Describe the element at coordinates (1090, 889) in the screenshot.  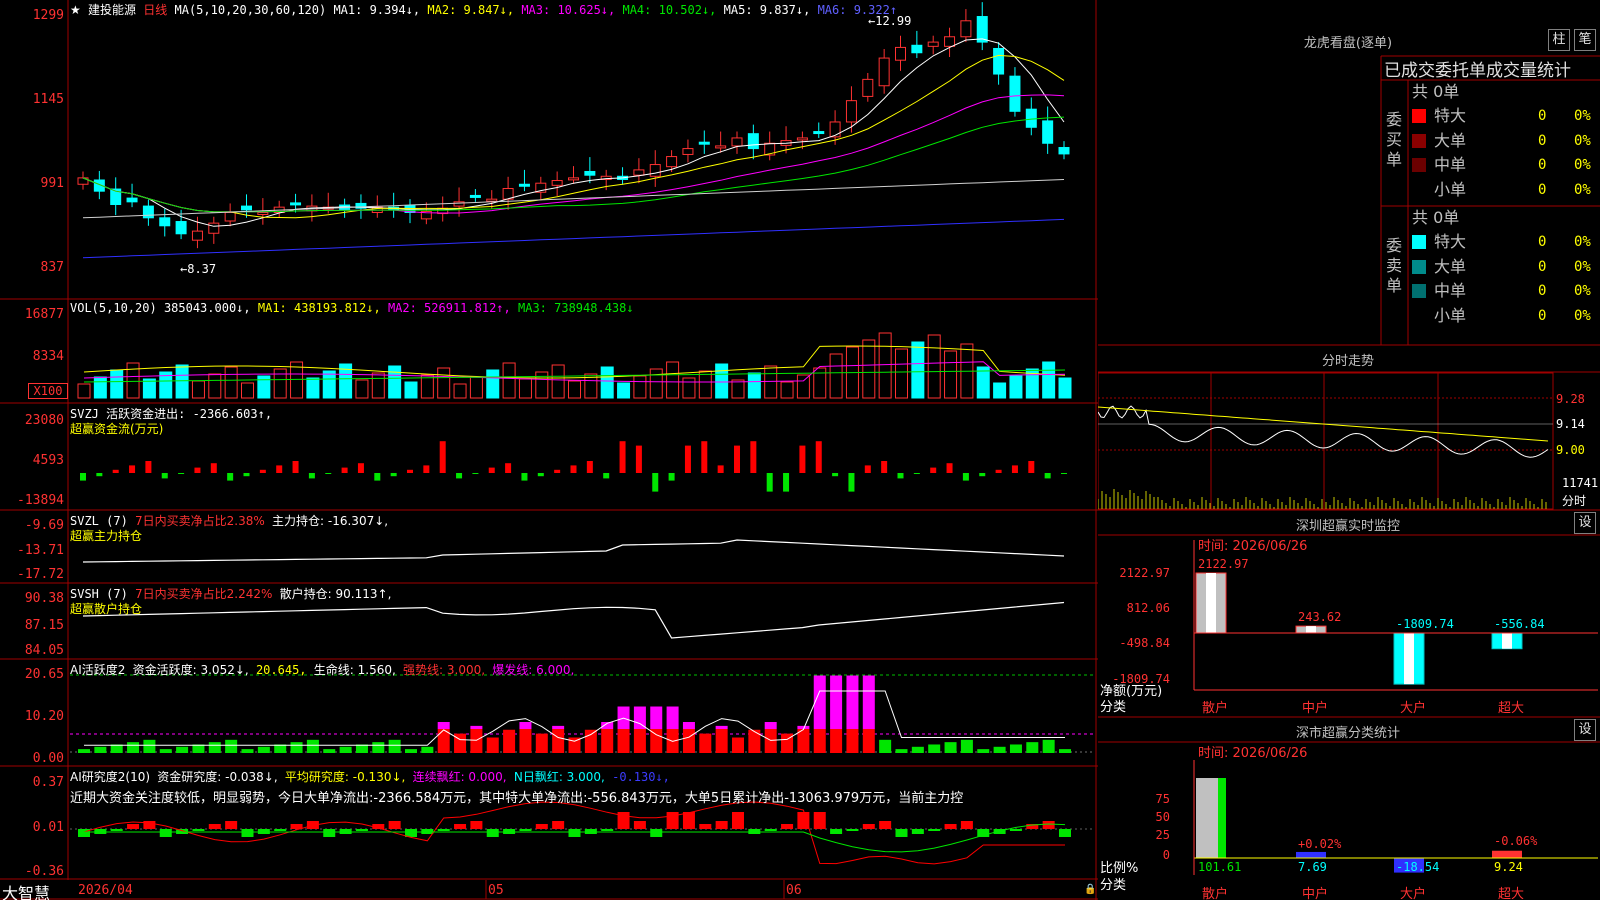
I see `lock-icon: 🔒` at that location.